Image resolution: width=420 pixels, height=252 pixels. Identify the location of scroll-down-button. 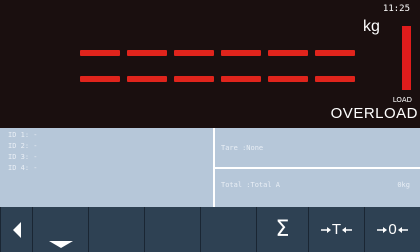
(60, 229).